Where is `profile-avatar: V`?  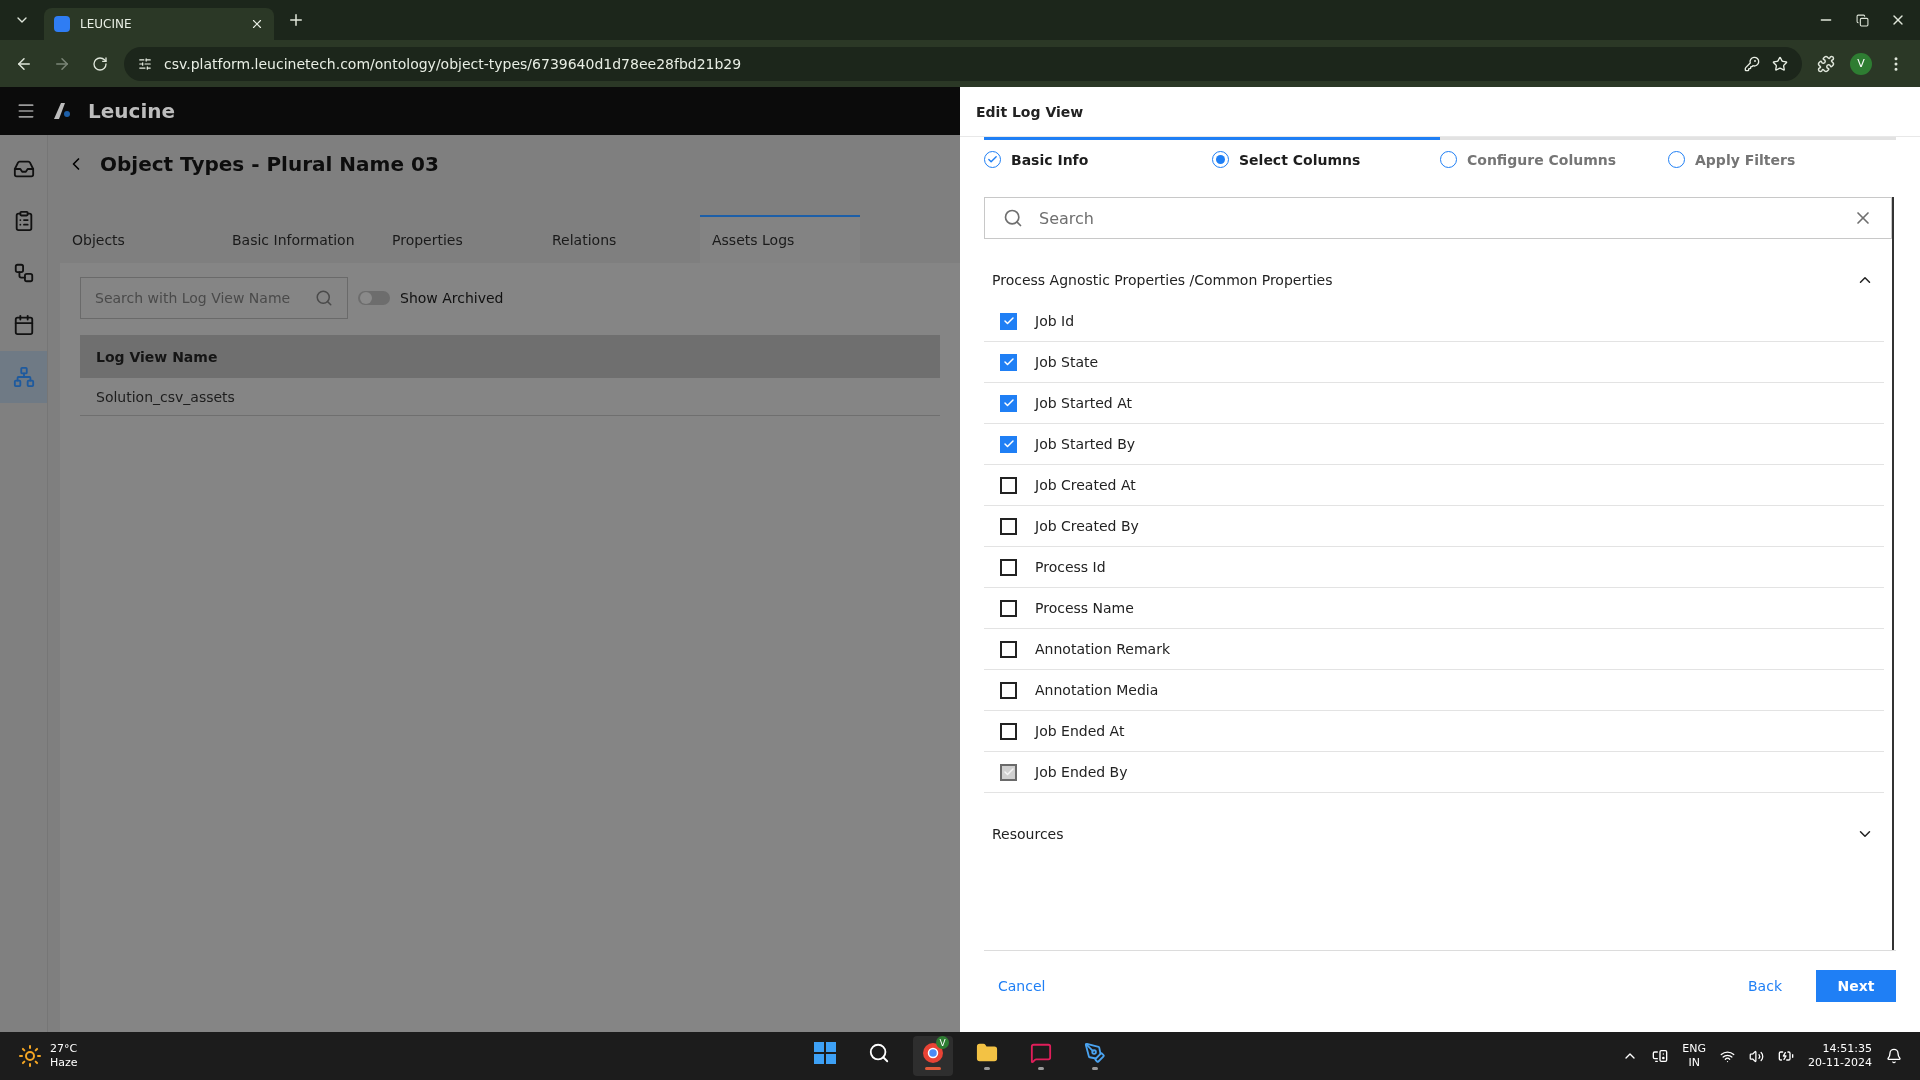
profile-avatar: V is located at coordinates (1861, 63).